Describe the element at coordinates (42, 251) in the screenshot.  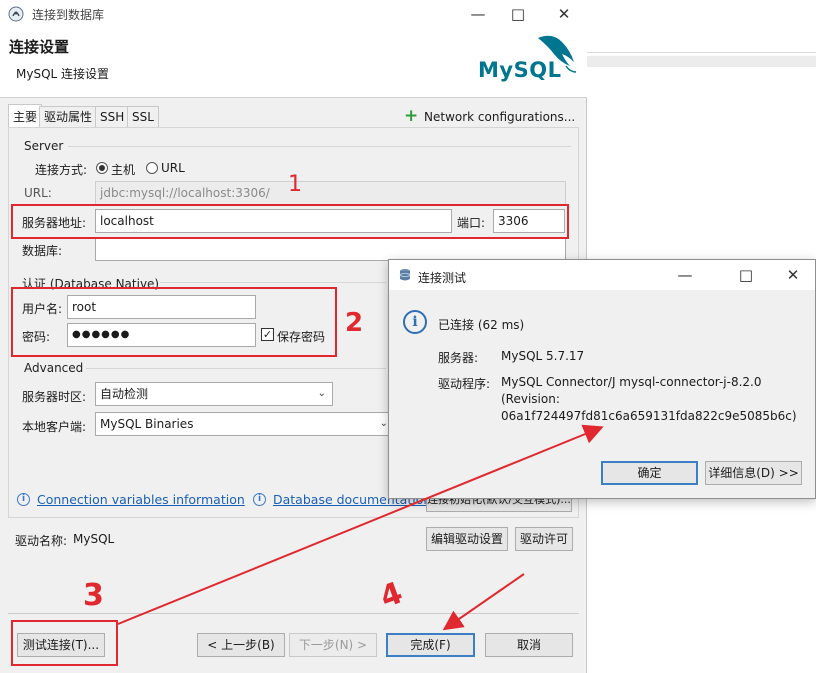
I see `database-label: 数据库:` at that location.